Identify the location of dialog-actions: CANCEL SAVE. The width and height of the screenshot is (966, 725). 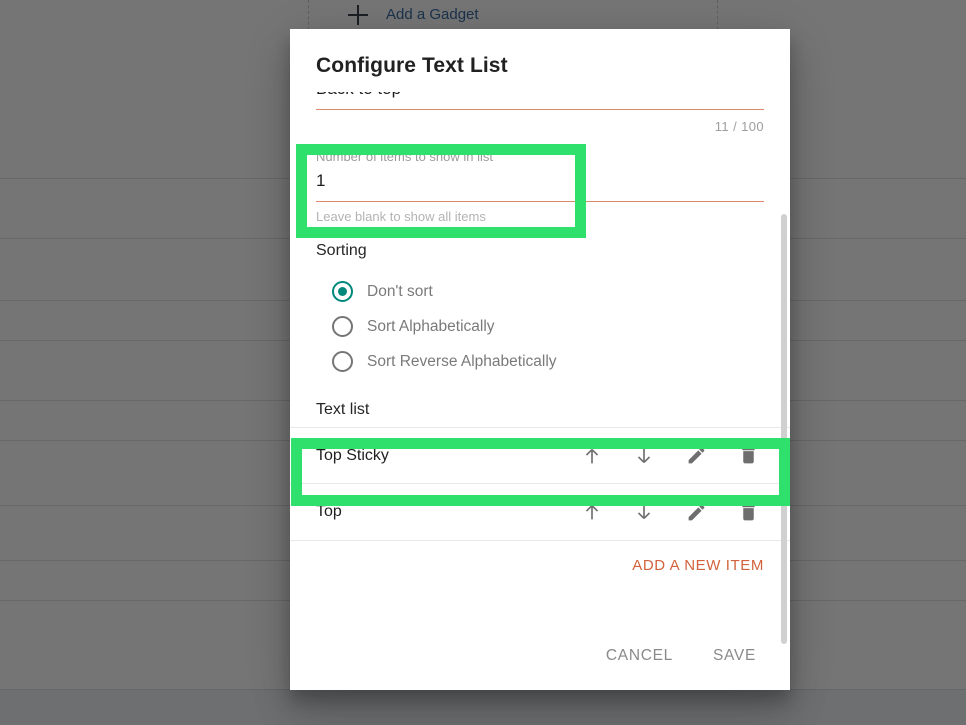
(540, 656).